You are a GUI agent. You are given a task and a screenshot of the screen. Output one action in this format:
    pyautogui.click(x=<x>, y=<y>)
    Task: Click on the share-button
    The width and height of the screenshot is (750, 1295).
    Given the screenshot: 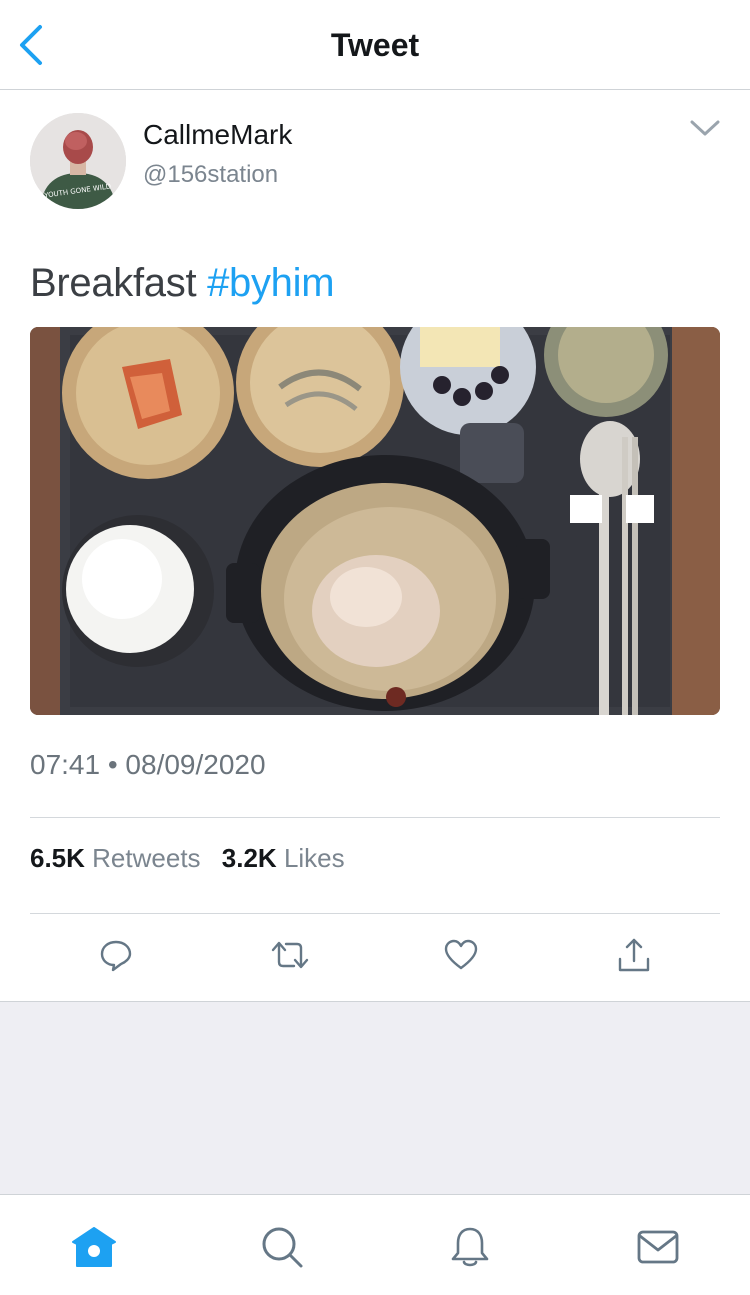 What is the action you would take?
    pyautogui.click(x=634, y=955)
    